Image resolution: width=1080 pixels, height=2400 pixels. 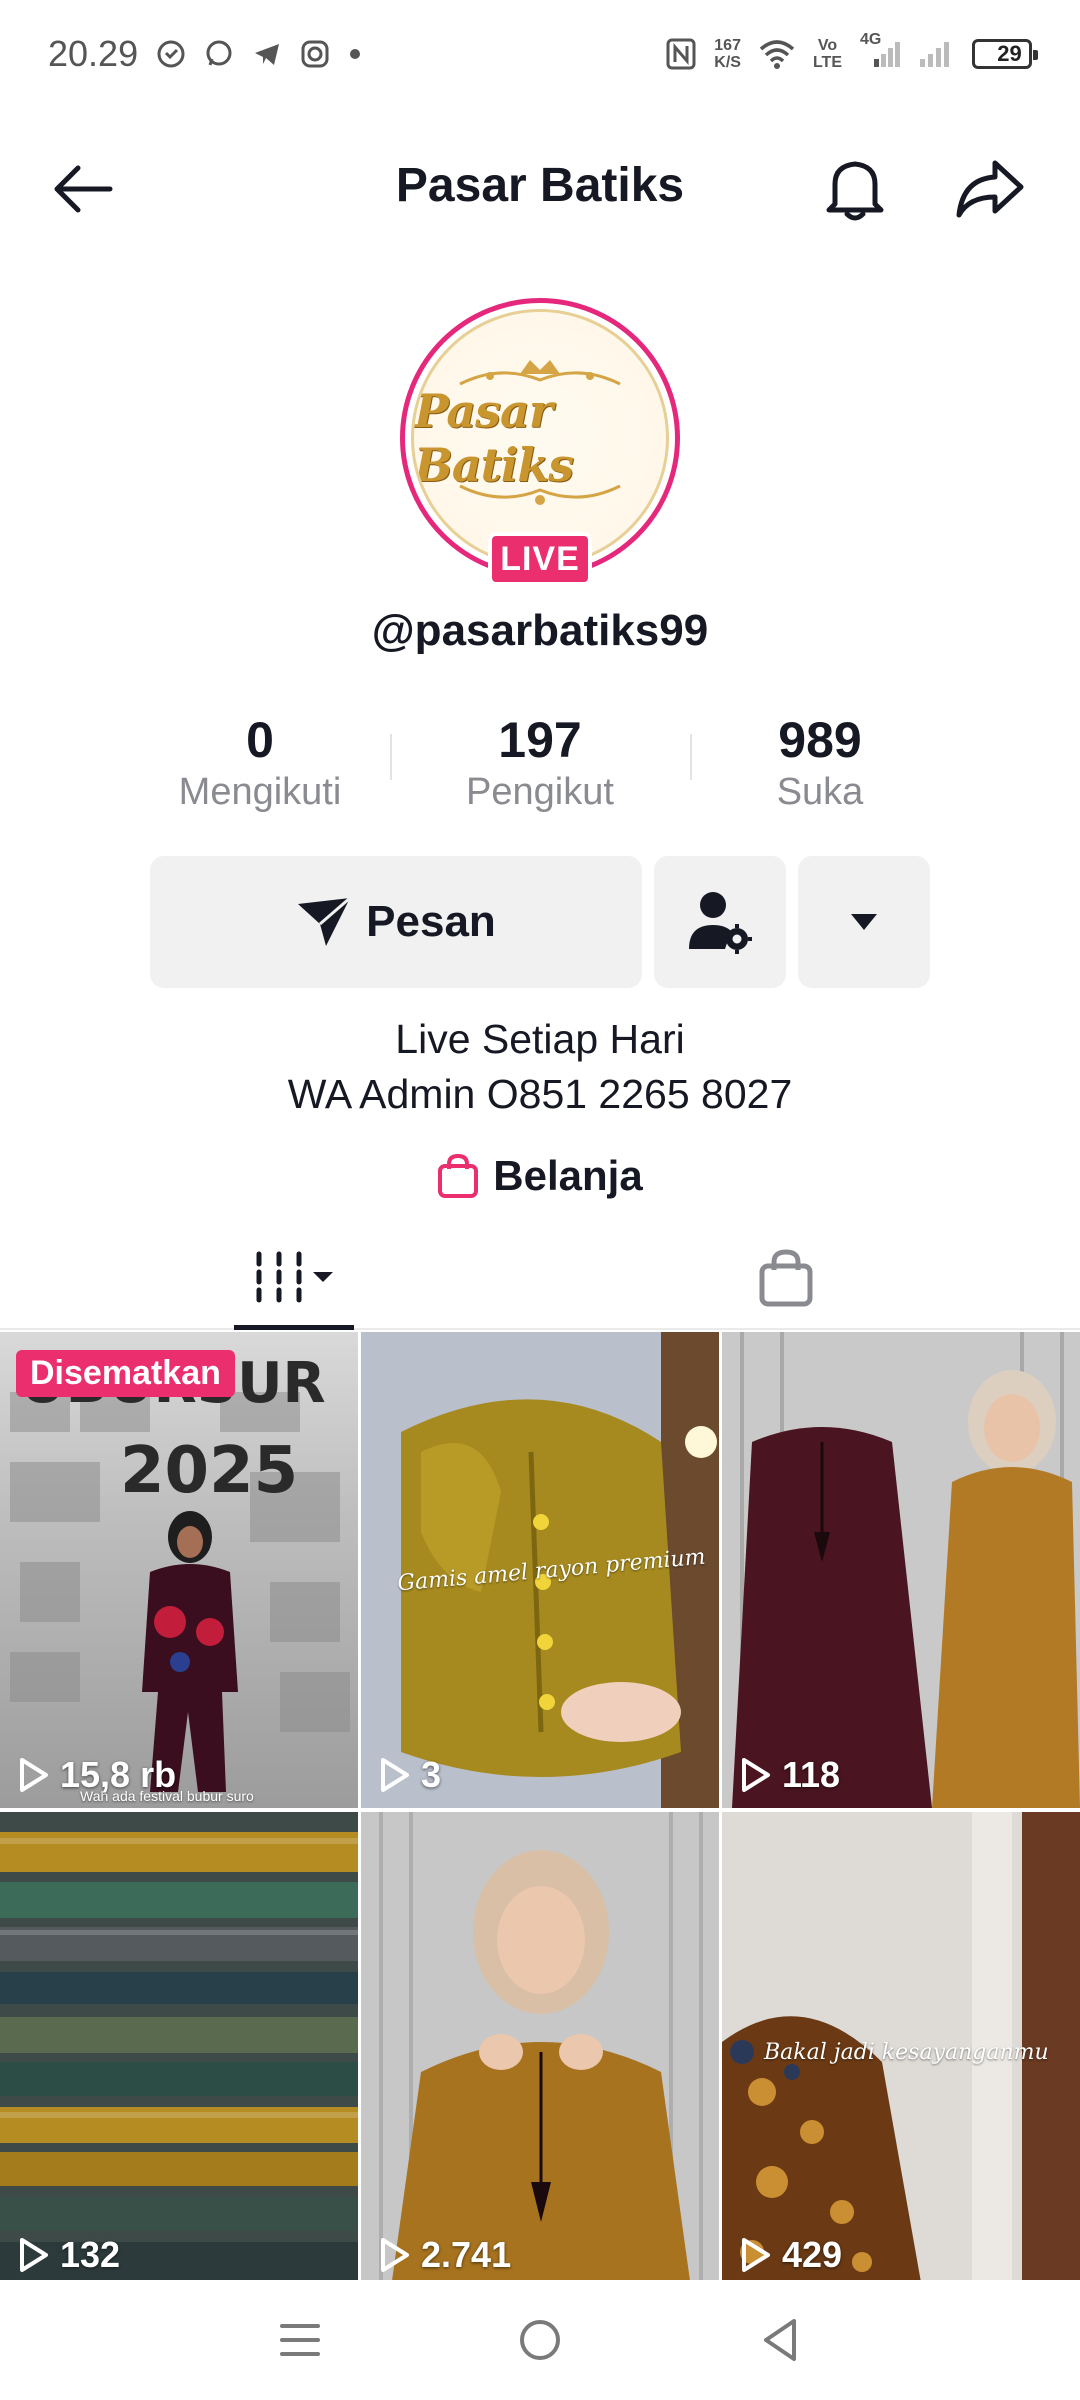 I want to click on view-count: 132, so click(x=69, y=2255).